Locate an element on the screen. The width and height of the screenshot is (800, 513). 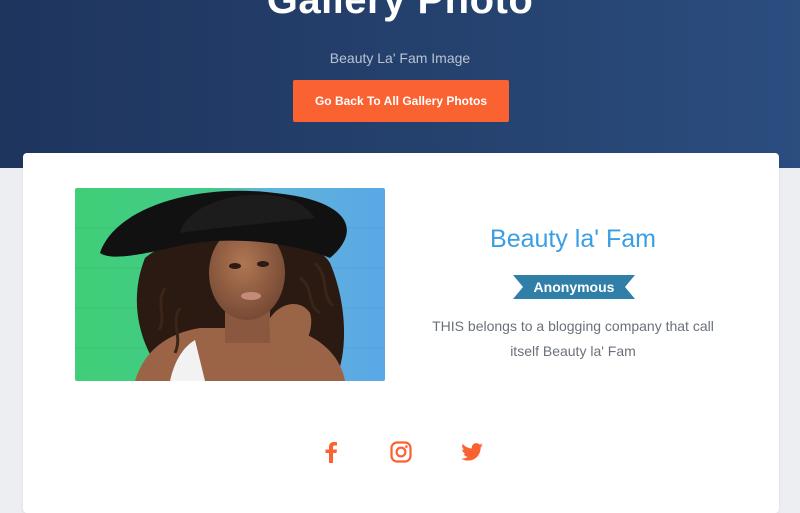
profile-name: Beauty la' Fam is located at coordinates (573, 239).